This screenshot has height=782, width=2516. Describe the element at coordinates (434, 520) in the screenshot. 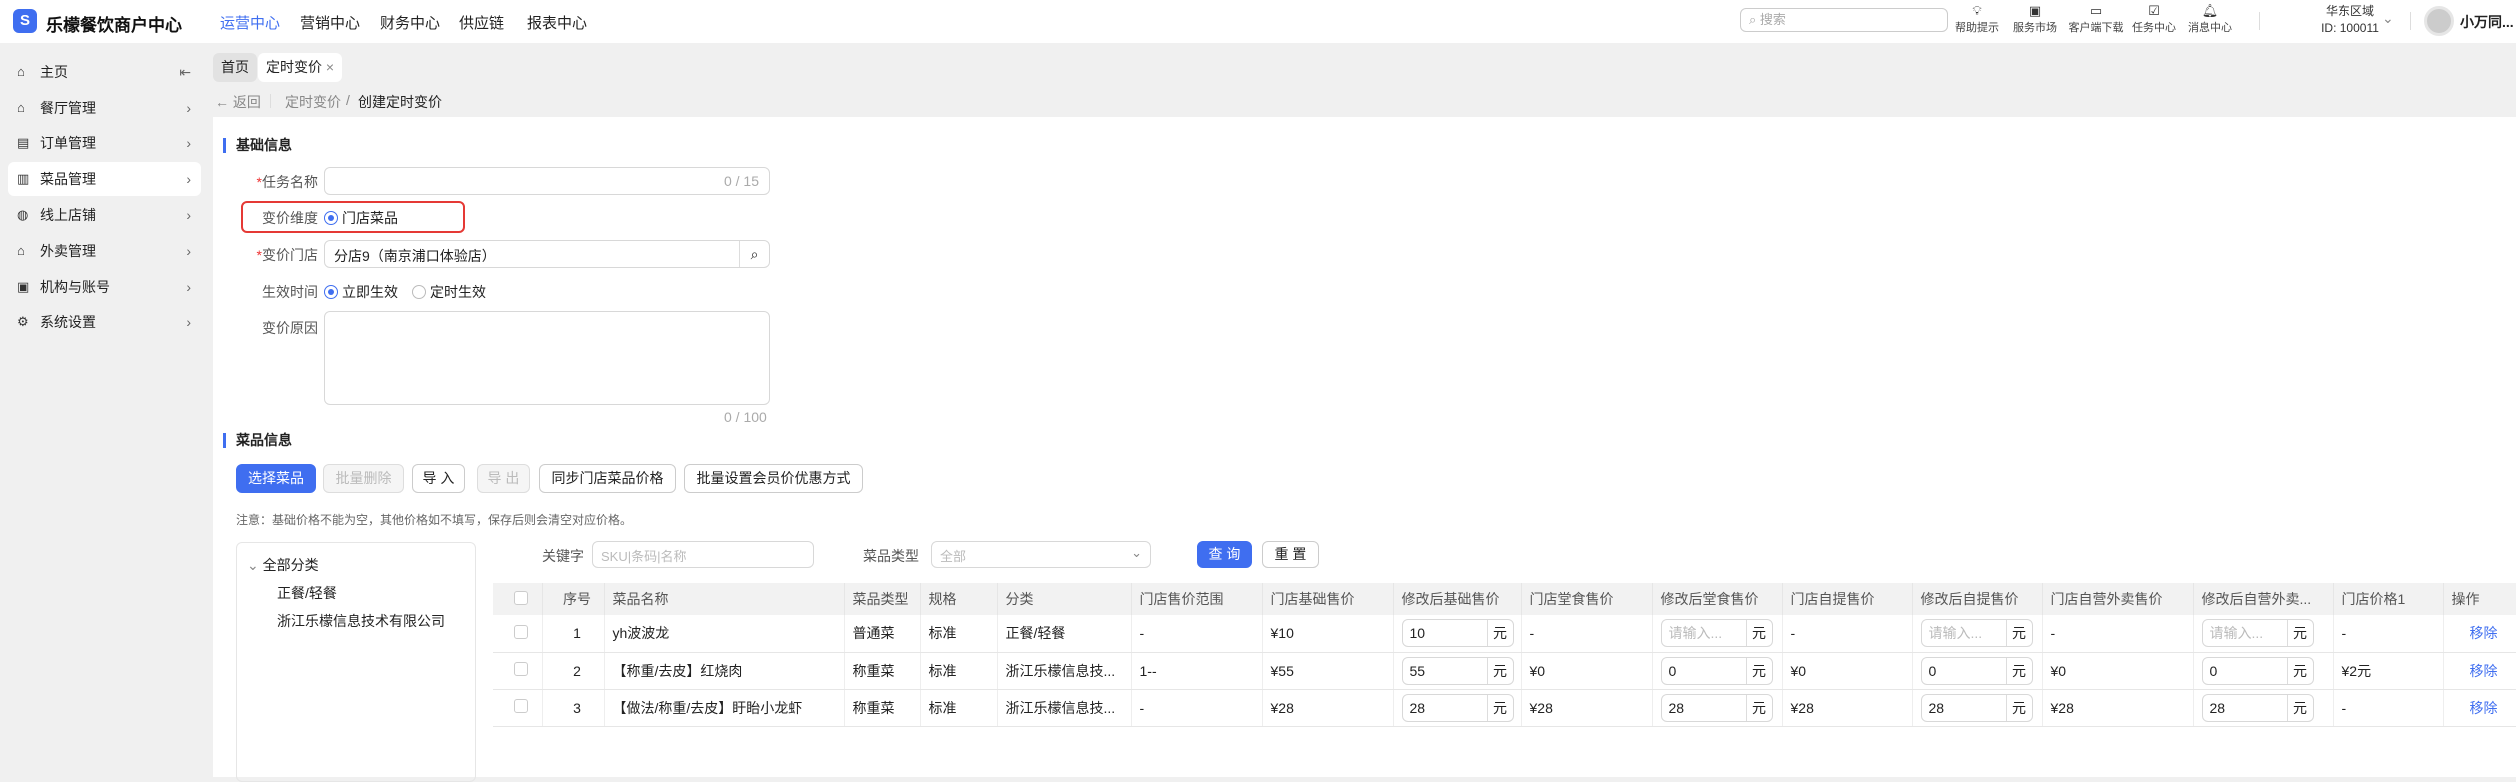

I see `price-note: 注意：基础价格不能为空，其他价格如不填写，保存后则会清空对应价格。` at that location.